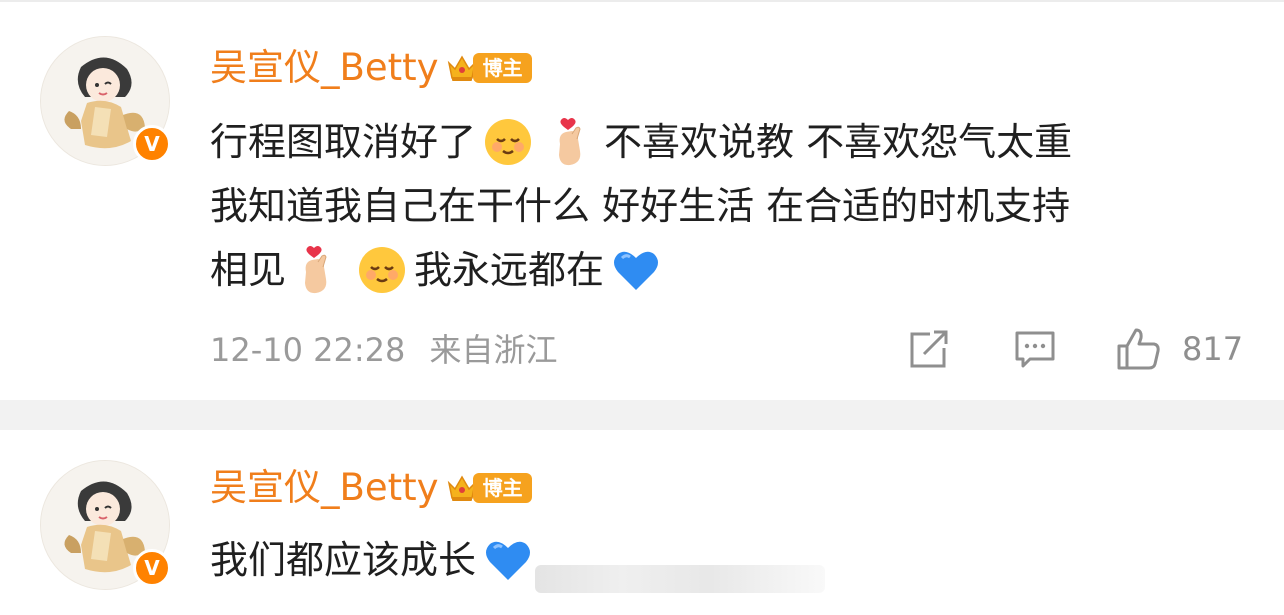 The width and height of the screenshot is (1284, 615). Describe the element at coordinates (838, 142) in the screenshot. I see `text-segment: 不喜欢说教 不喜欢怨气太重` at that location.